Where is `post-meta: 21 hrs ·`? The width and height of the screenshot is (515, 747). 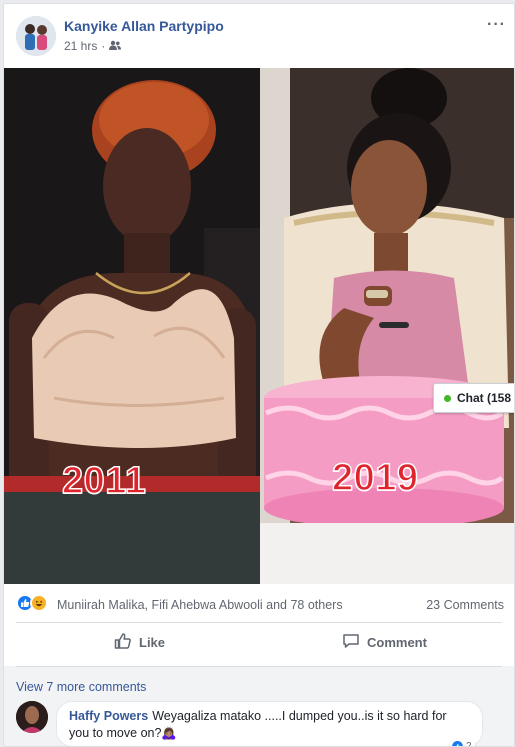 post-meta: 21 hrs · is located at coordinates (93, 46).